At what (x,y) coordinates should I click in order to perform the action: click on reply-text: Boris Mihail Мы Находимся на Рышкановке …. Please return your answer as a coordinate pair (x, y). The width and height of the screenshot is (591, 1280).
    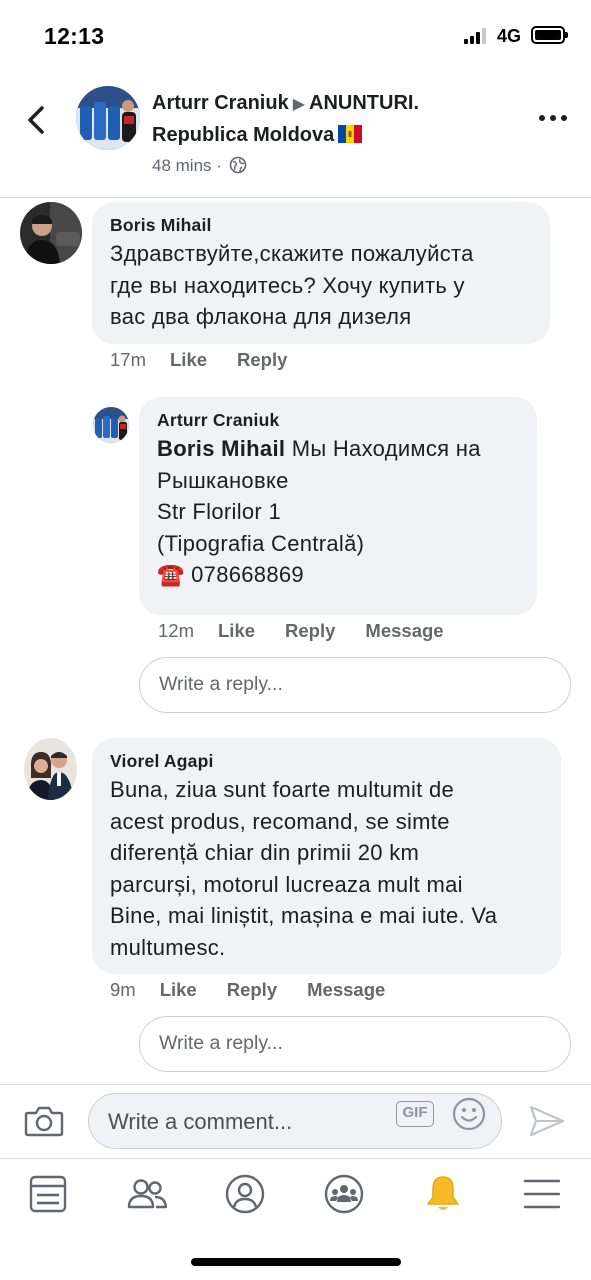
    Looking at the image, I should click on (338, 512).